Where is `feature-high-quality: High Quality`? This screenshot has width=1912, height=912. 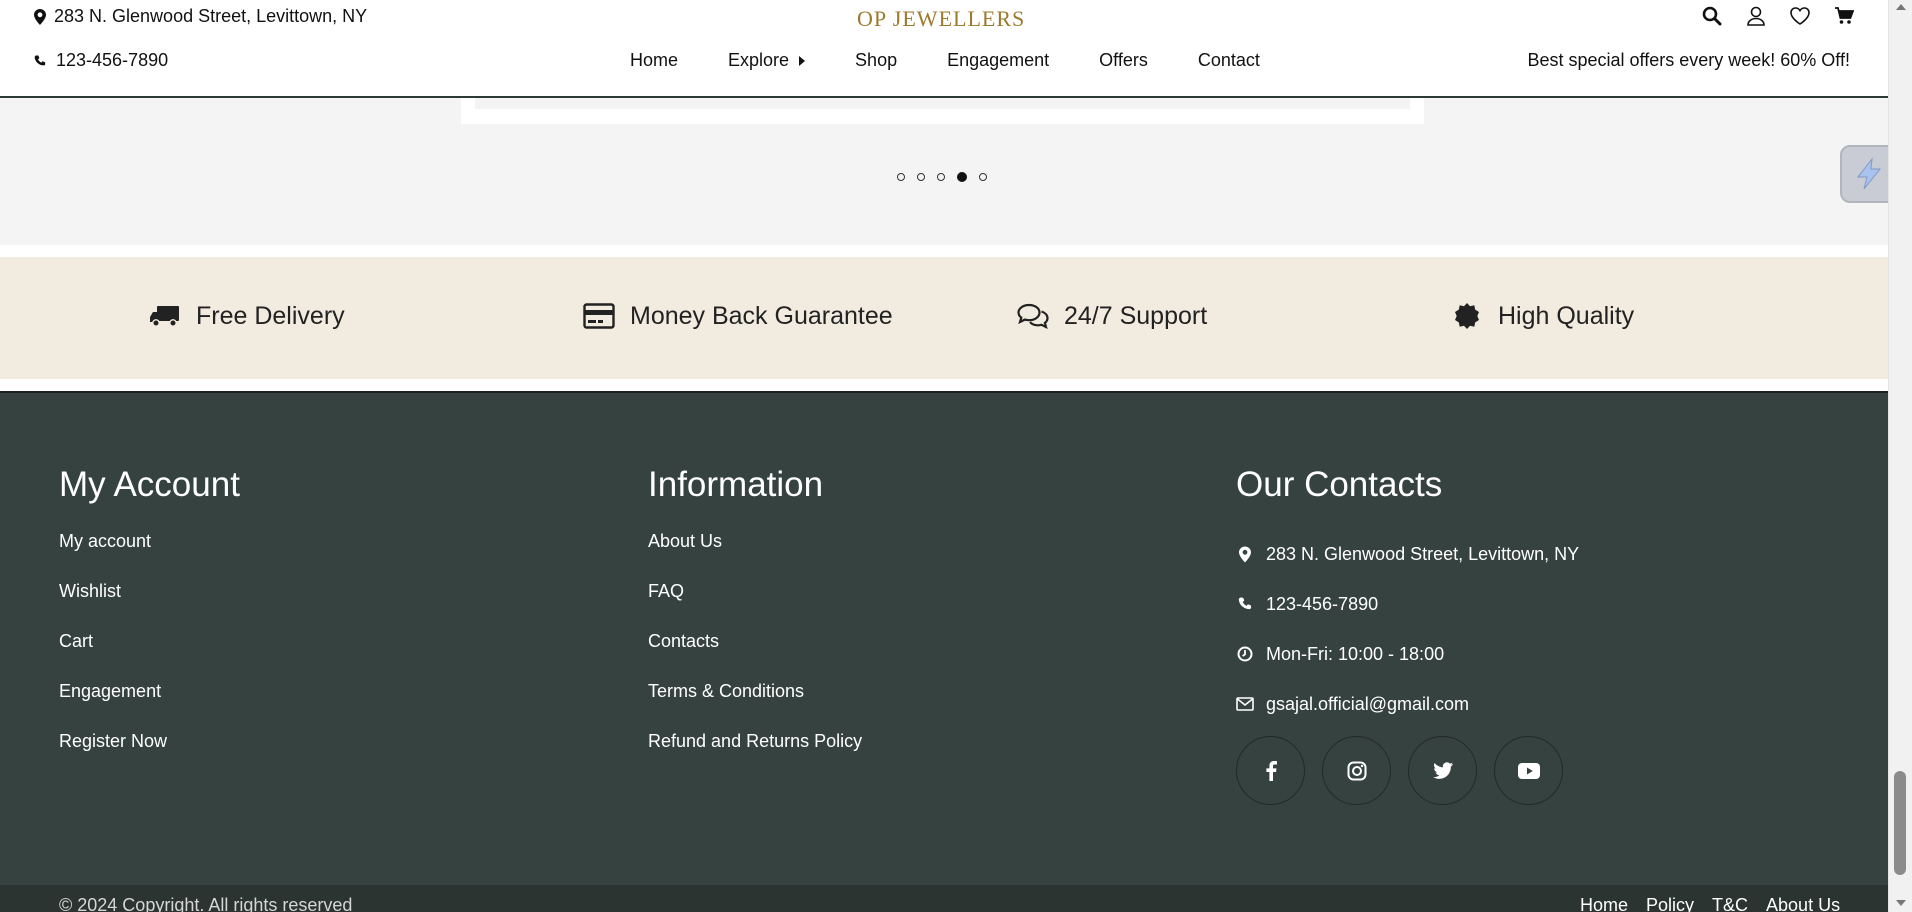 feature-high-quality: High Quality is located at coordinates (1542, 316).